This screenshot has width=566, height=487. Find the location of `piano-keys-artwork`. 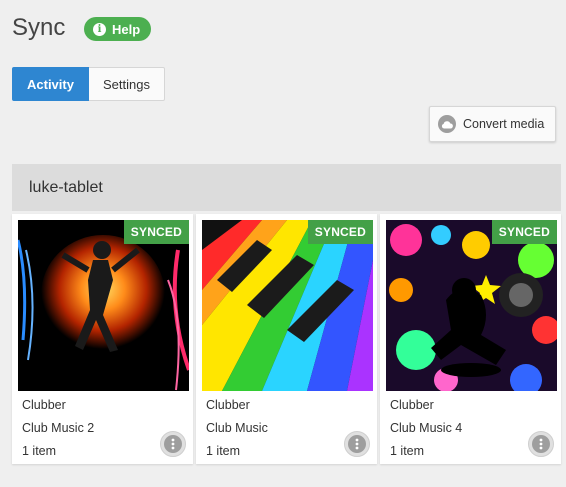

piano-keys-artwork is located at coordinates (287, 305).